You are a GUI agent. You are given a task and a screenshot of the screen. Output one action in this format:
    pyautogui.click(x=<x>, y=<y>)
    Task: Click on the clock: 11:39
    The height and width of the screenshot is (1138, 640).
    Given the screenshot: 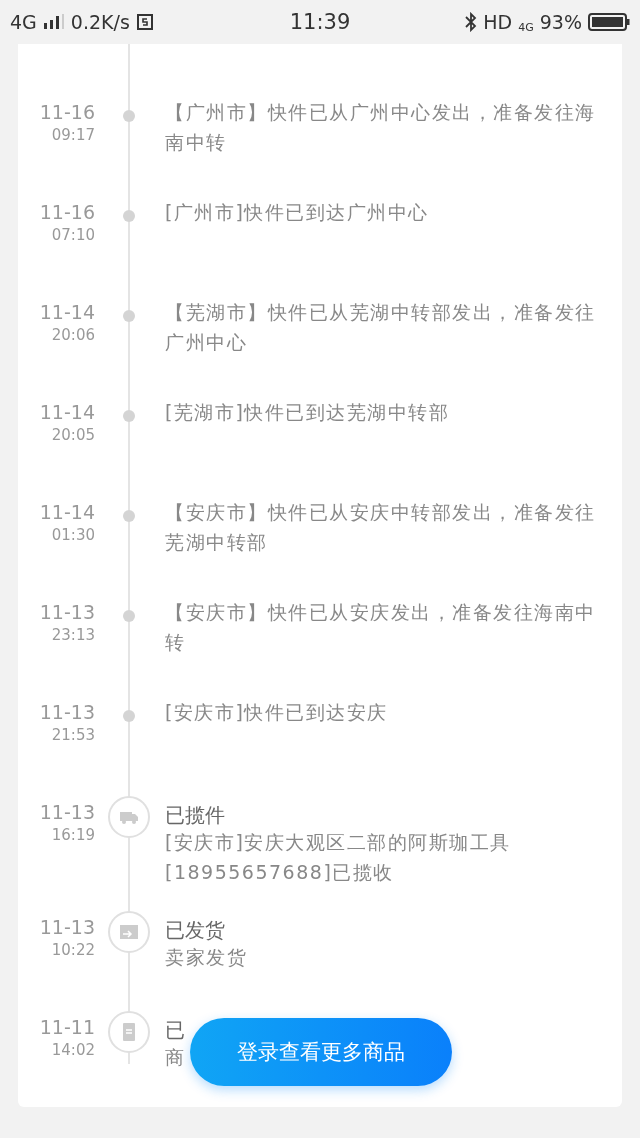 What is the action you would take?
    pyautogui.click(x=320, y=22)
    